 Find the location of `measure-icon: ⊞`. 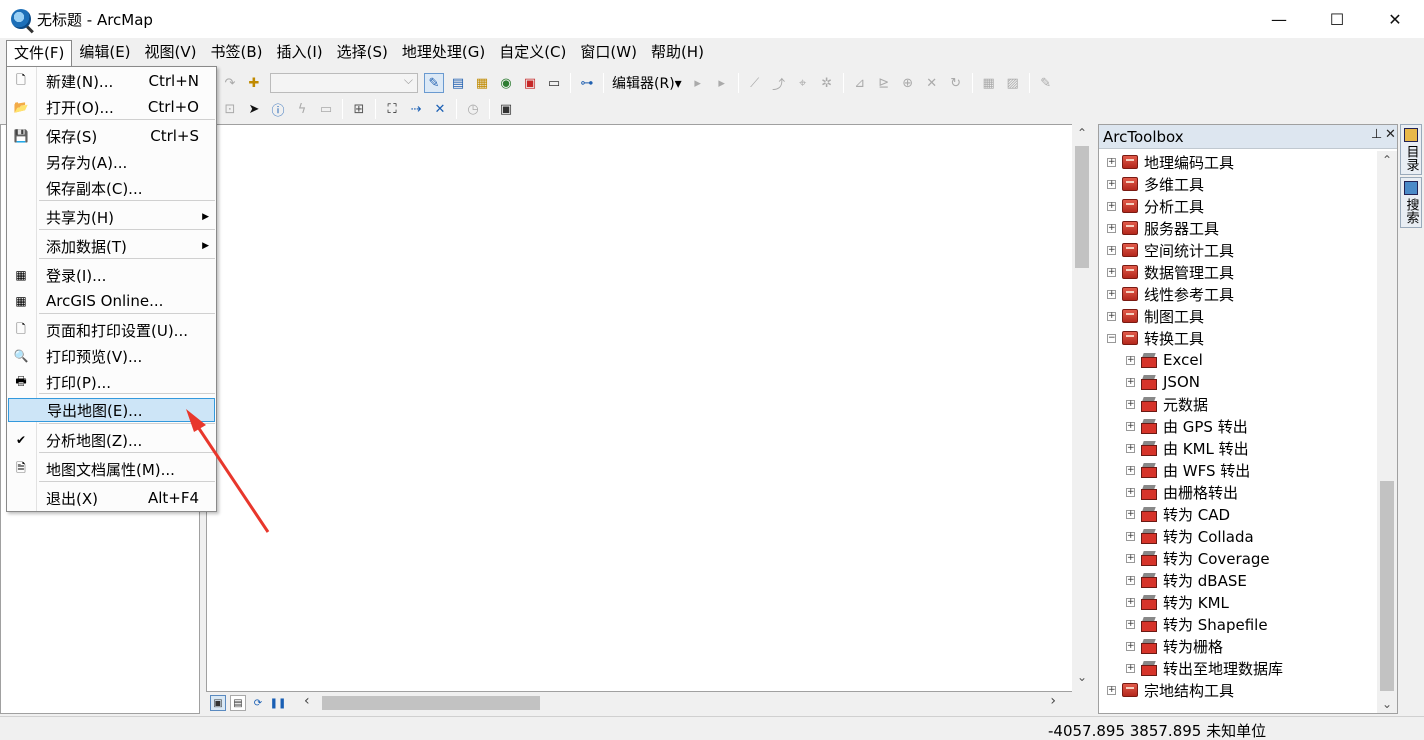

measure-icon: ⊞ is located at coordinates (359, 109).